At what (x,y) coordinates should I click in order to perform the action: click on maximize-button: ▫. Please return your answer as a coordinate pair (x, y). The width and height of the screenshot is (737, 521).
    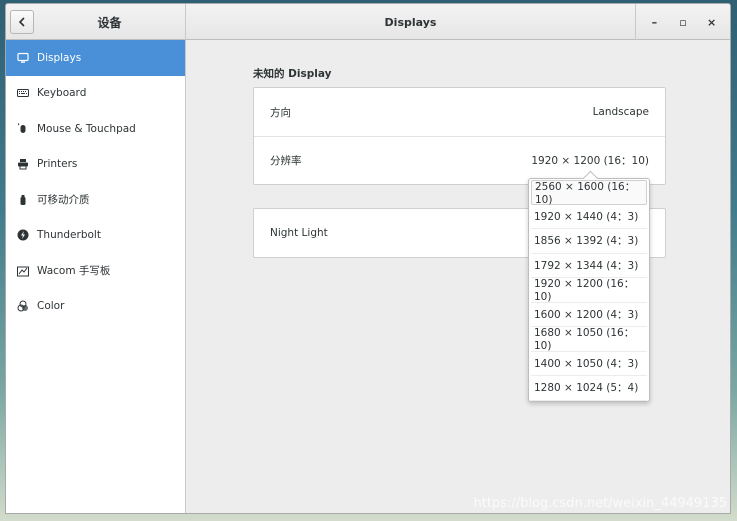
    Looking at the image, I should click on (683, 22).